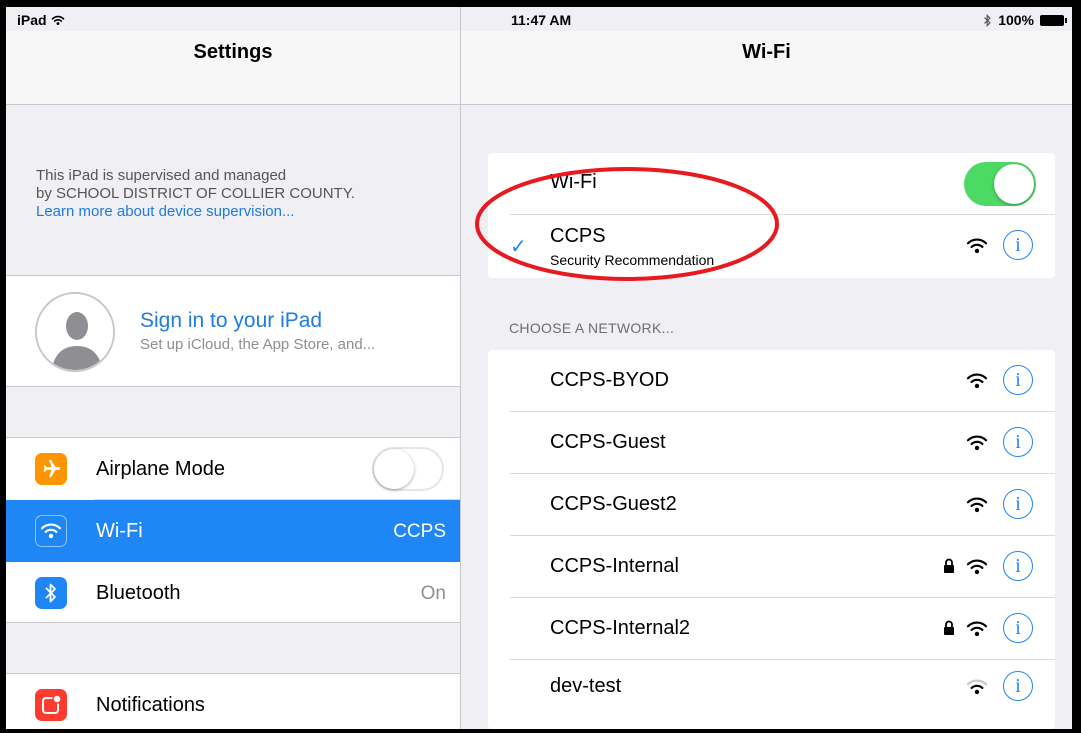  Describe the element at coordinates (620, 628) in the screenshot. I see `network-name: CCPS-Internal2` at that location.